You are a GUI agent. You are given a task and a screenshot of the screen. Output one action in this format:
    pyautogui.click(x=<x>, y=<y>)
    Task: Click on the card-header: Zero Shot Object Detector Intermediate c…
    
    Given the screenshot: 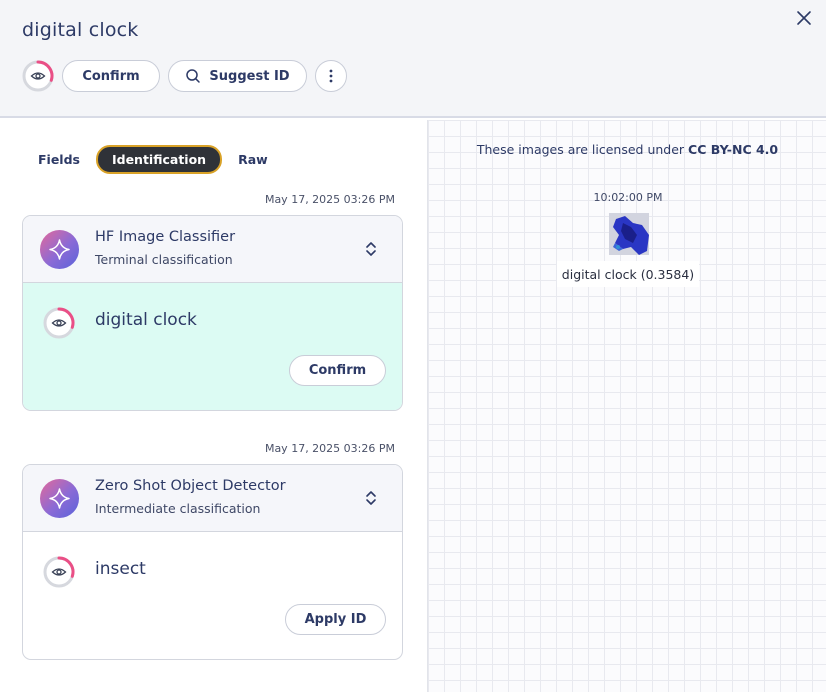 What is the action you would take?
    pyautogui.click(x=212, y=498)
    